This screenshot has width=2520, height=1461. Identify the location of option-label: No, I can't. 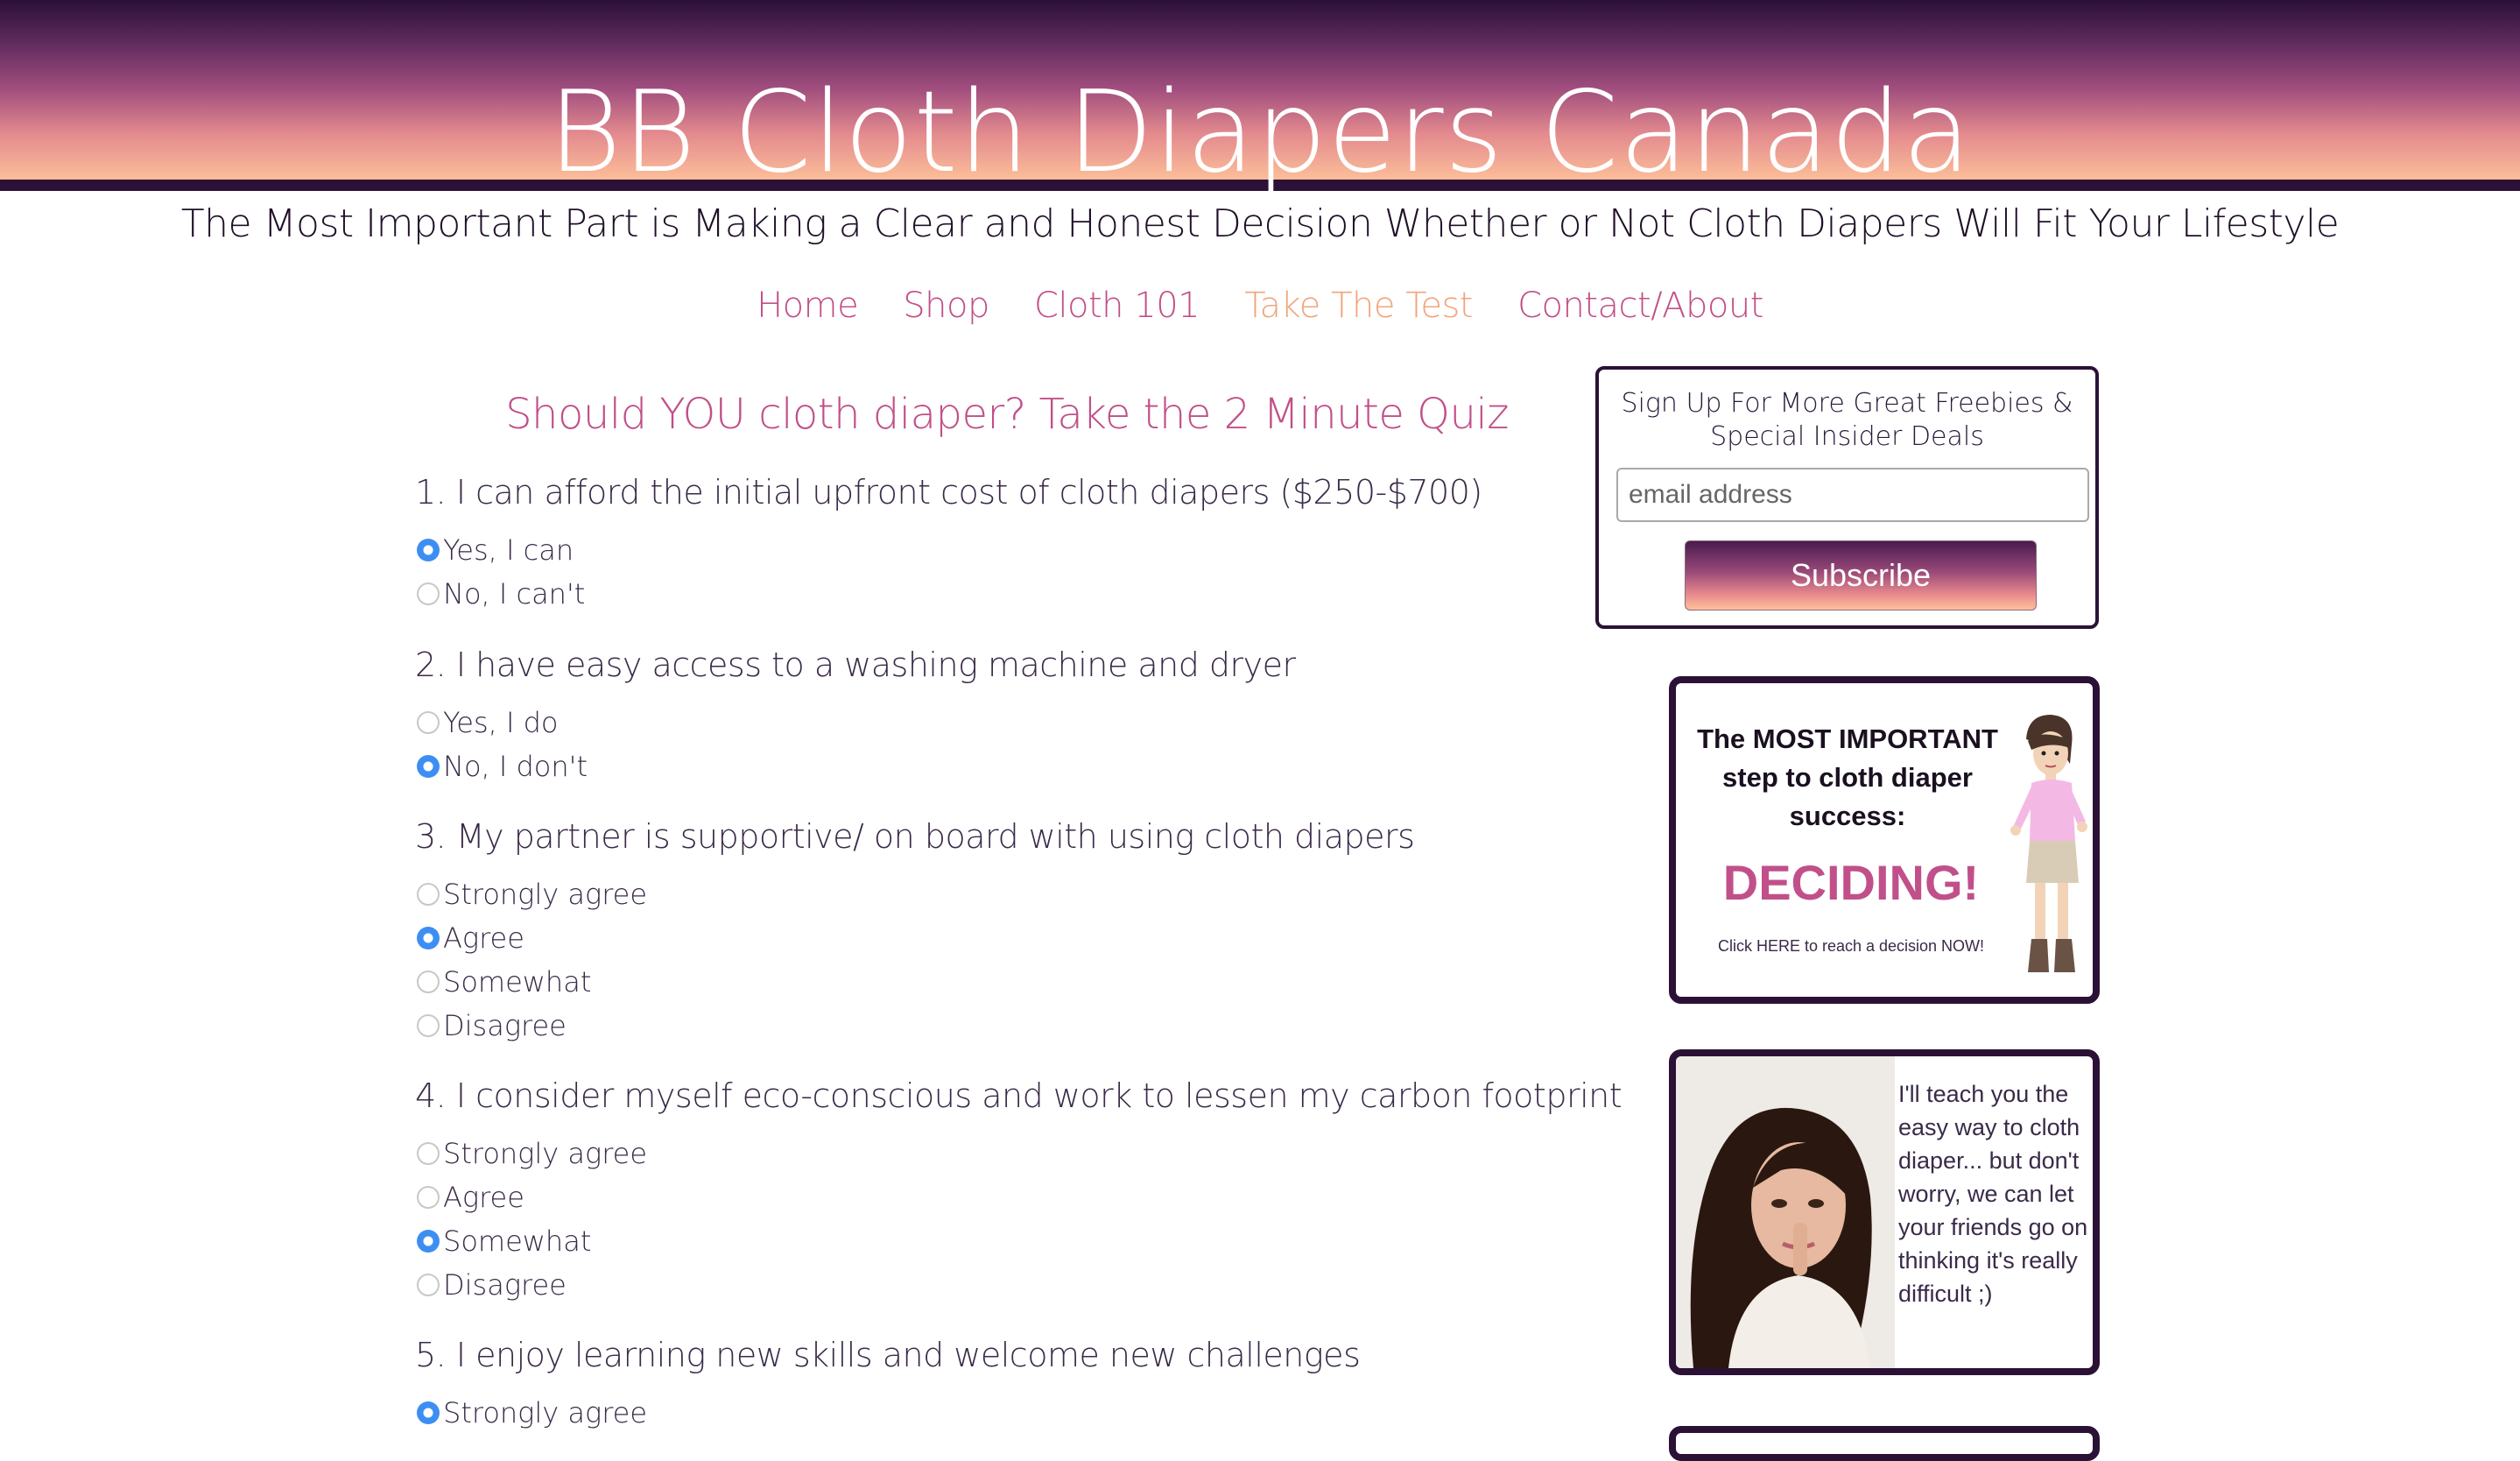
(514, 594).